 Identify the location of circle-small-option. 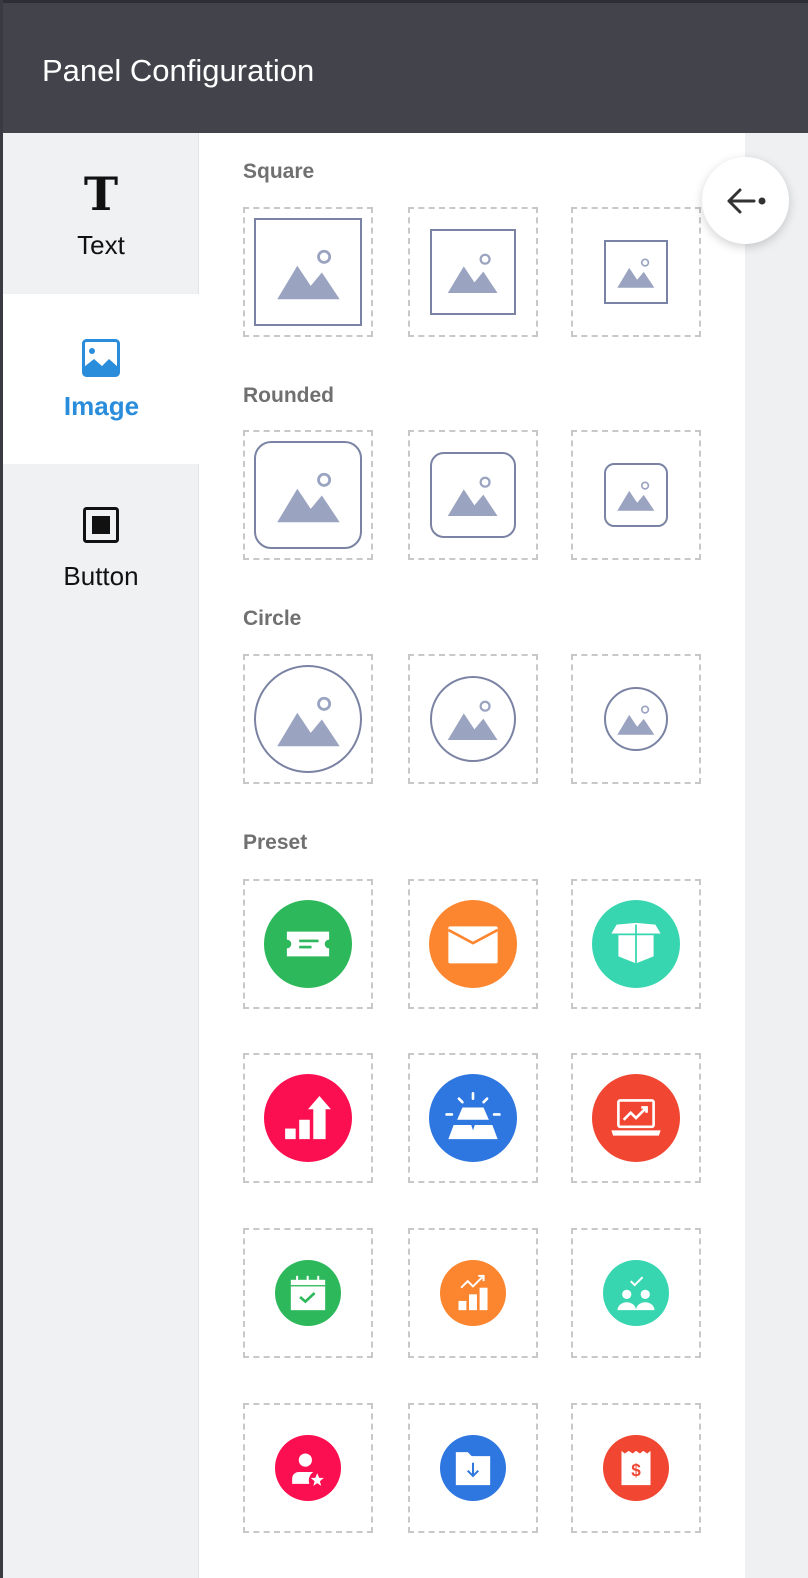
(636, 719).